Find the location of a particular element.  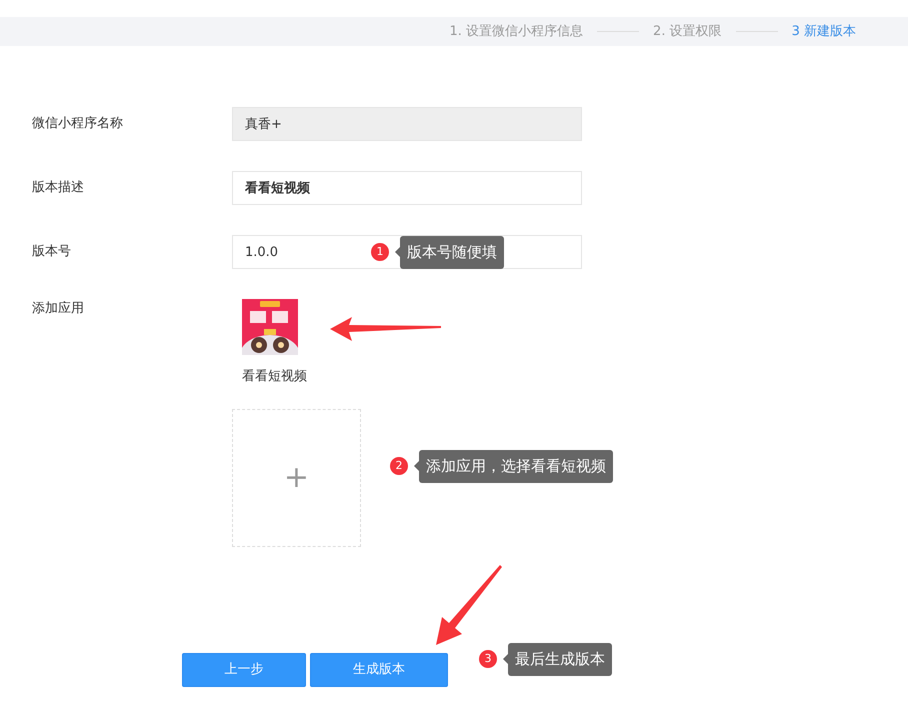

field-label: 版本号 is located at coordinates (52, 252).